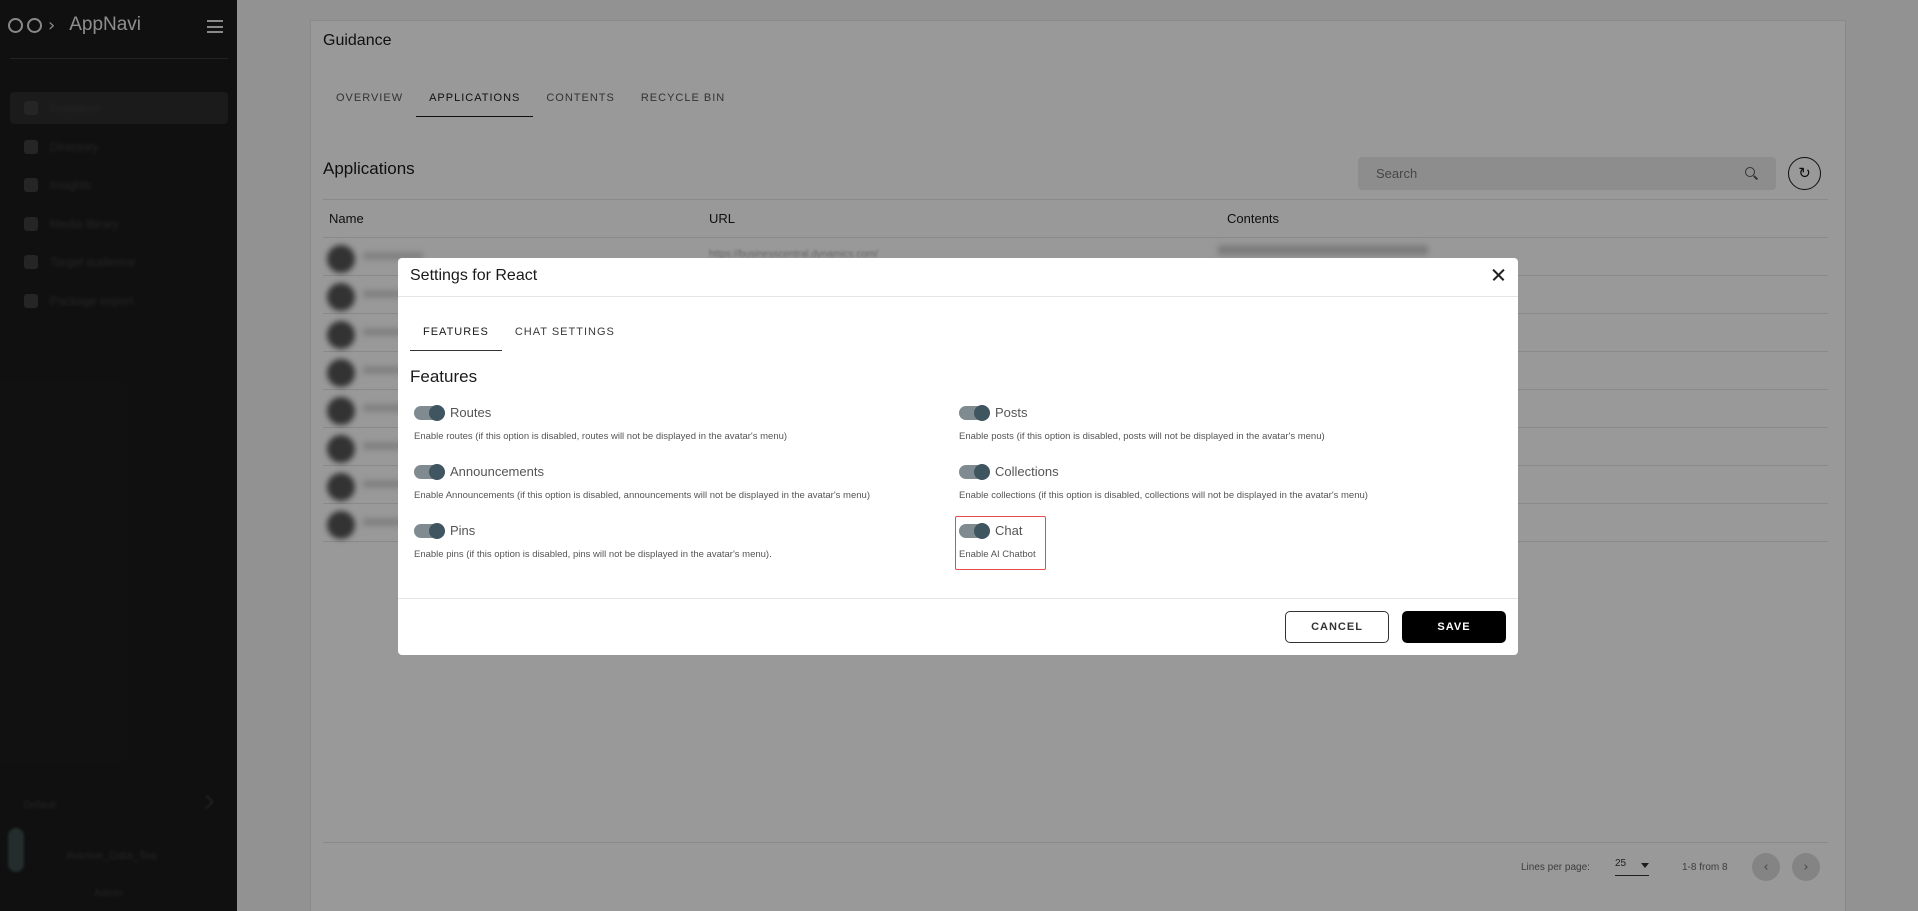  I want to click on cancel-button: CANCEL, so click(1337, 627).